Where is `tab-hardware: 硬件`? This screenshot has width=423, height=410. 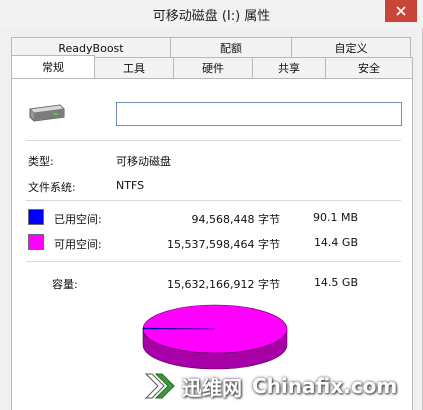 tab-hardware: 硬件 is located at coordinates (213, 67).